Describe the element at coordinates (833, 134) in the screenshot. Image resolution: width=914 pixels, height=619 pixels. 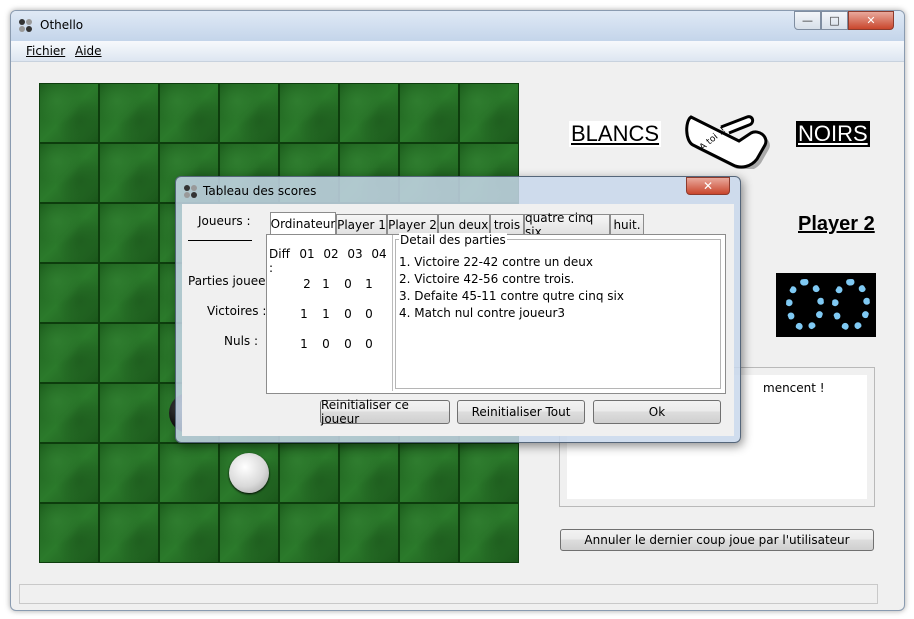
I see `black-player-label: NOIRS` at that location.